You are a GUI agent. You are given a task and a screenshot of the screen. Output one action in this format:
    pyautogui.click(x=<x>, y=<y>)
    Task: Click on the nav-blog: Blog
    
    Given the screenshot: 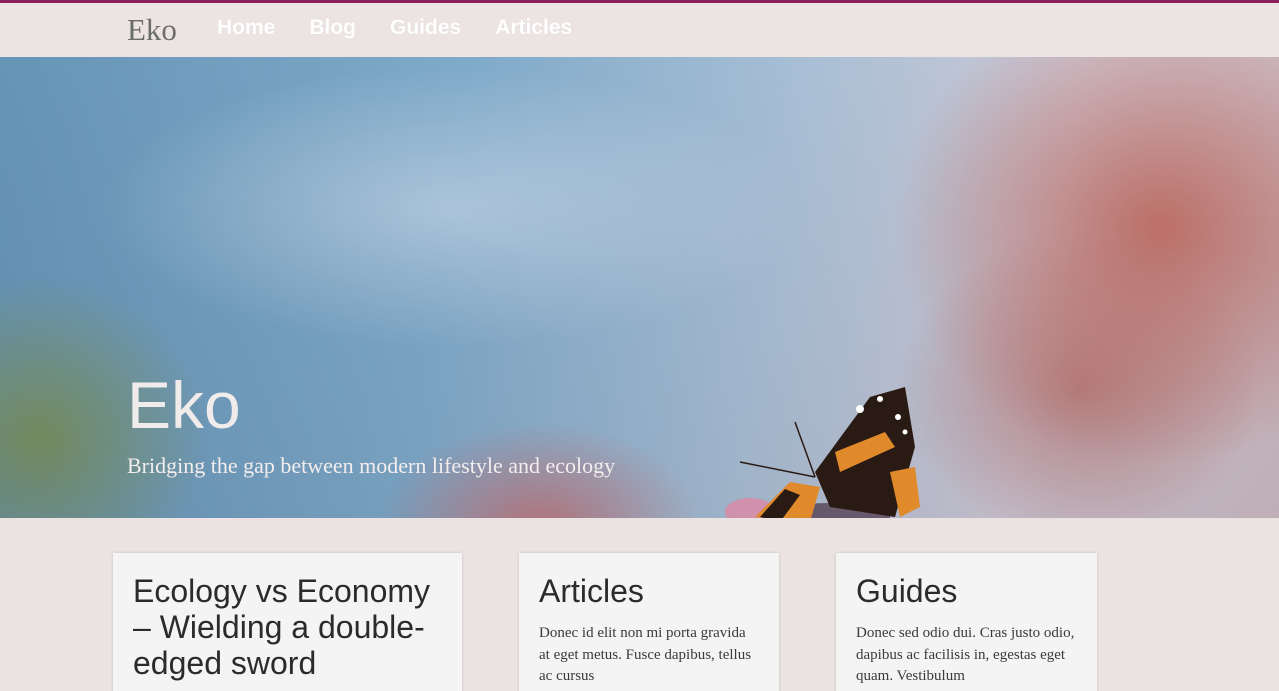 What is the action you would take?
    pyautogui.click(x=332, y=28)
    